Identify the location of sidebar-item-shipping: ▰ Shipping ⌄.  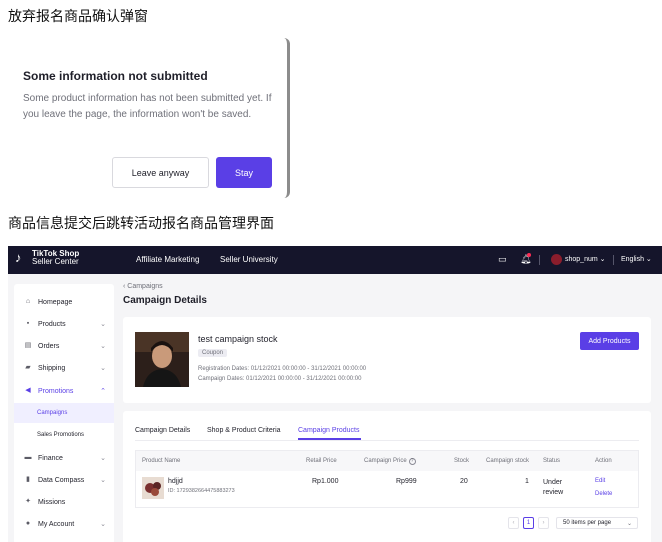
(64, 368).